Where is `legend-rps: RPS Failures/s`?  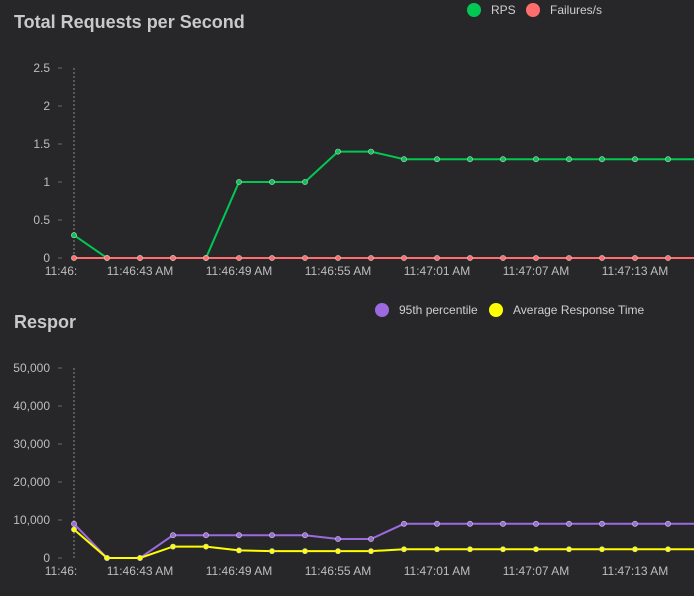 legend-rps: RPS Failures/s is located at coordinates (534, 10).